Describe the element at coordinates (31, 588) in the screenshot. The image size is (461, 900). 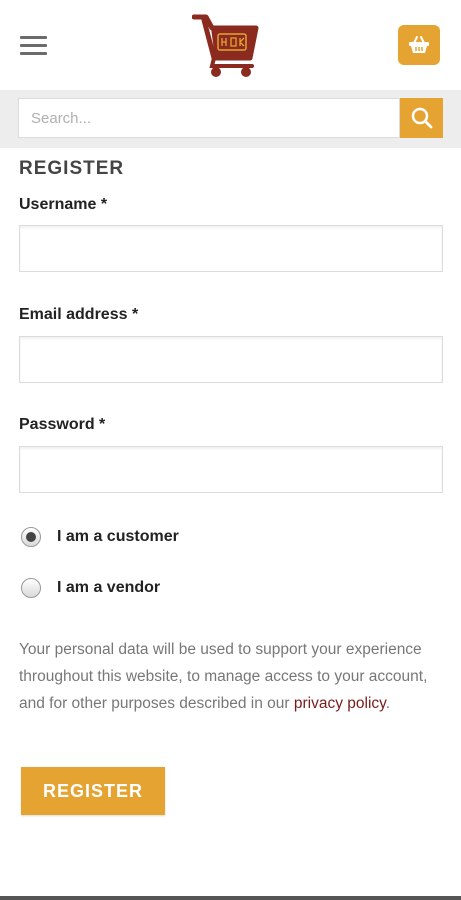
I see `radio-button-vendor` at that location.